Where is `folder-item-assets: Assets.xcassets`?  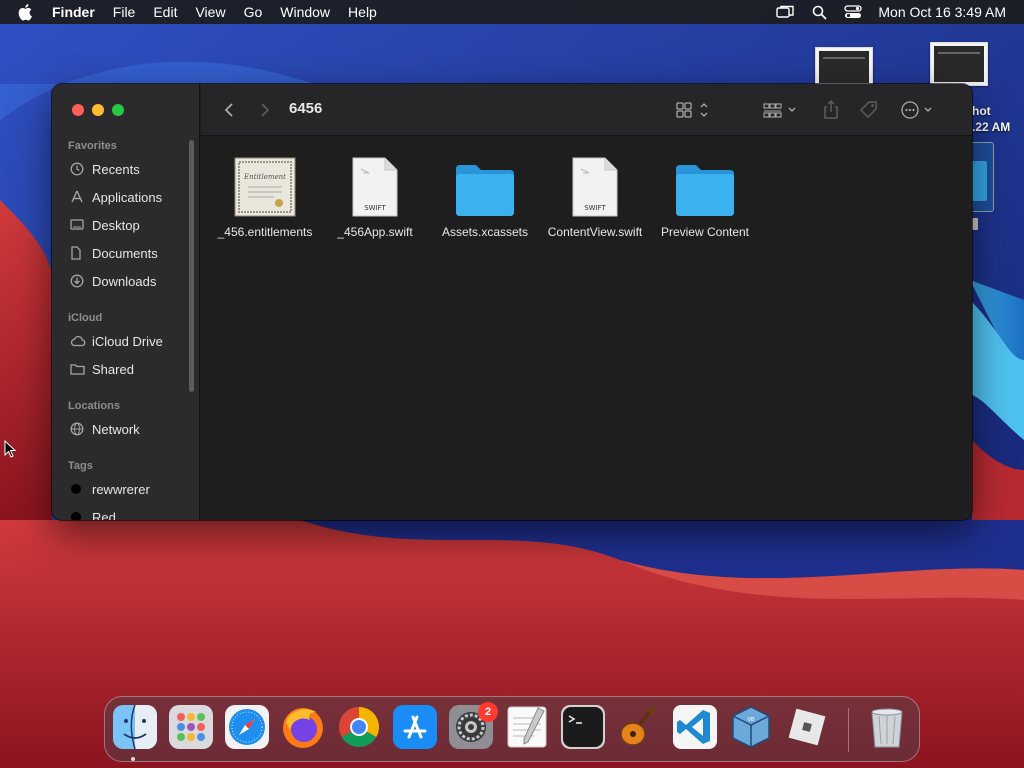
folder-item-assets: Assets.xcassets is located at coordinates (485, 195).